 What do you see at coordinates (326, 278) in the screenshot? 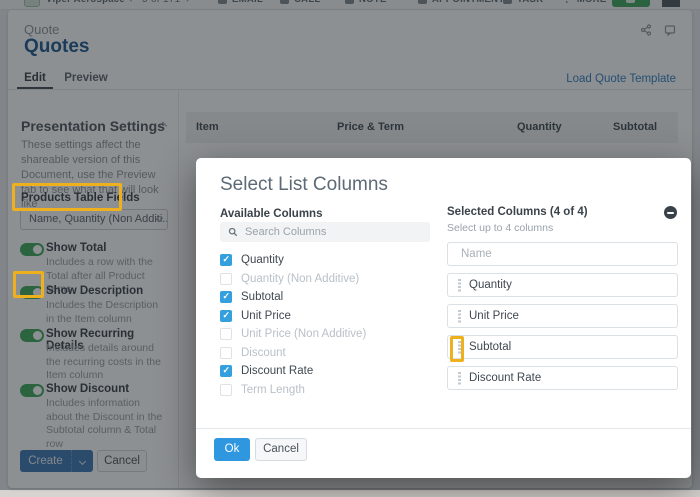
I see `checkbox-row-quantity-non-additive: Quantity (Non Additive)` at bounding box center [326, 278].